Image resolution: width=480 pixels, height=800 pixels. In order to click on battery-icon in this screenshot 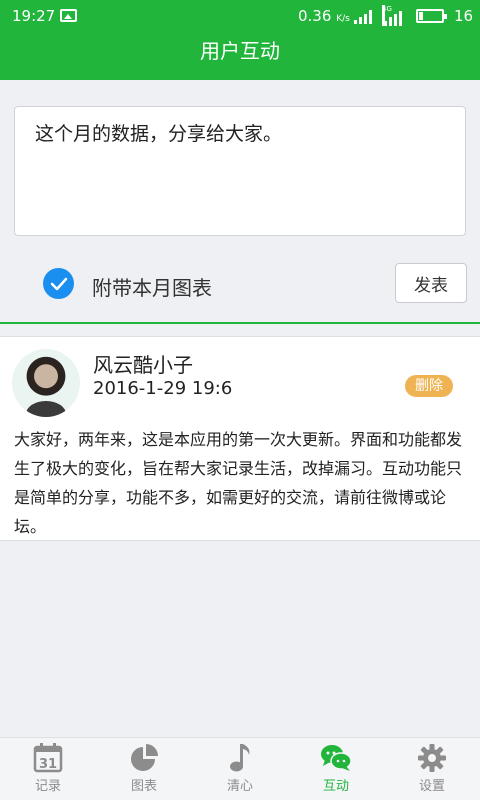, I will do `click(431, 16)`.